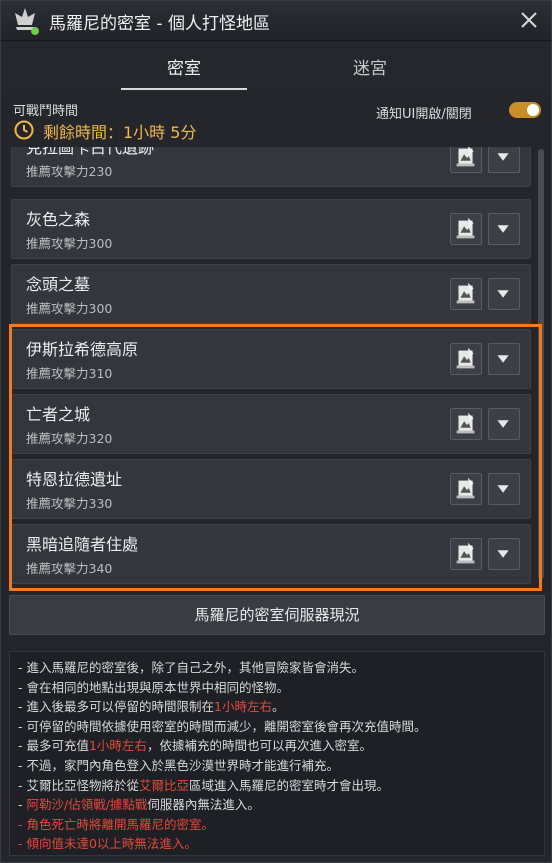  I want to click on note-line: - 進入後最多可以停留的時間限制在1小時左右。, so click(277, 707).